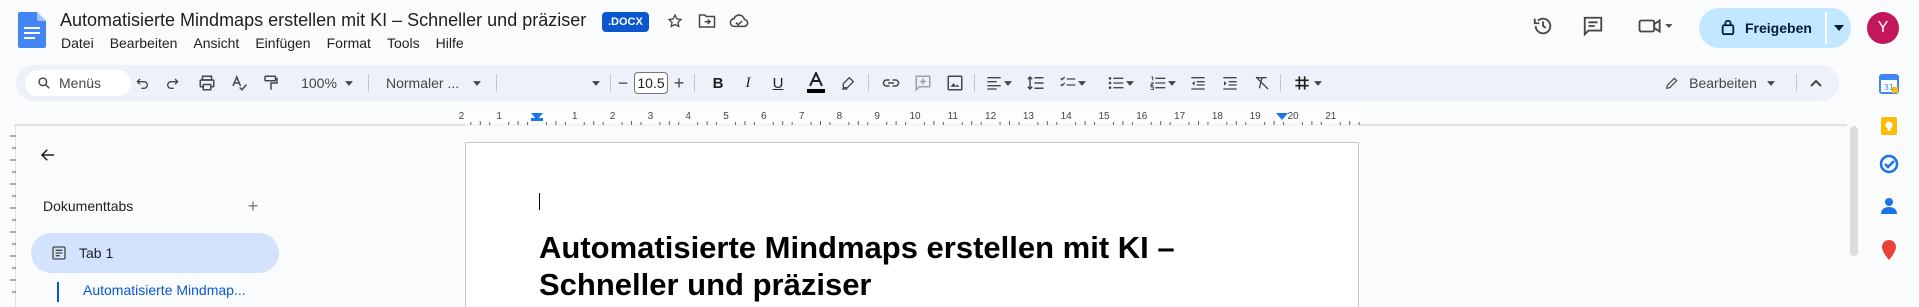 The width and height of the screenshot is (1919, 307). Describe the element at coordinates (848, 83) in the screenshot. I see `highlight-color-icon` at that location.